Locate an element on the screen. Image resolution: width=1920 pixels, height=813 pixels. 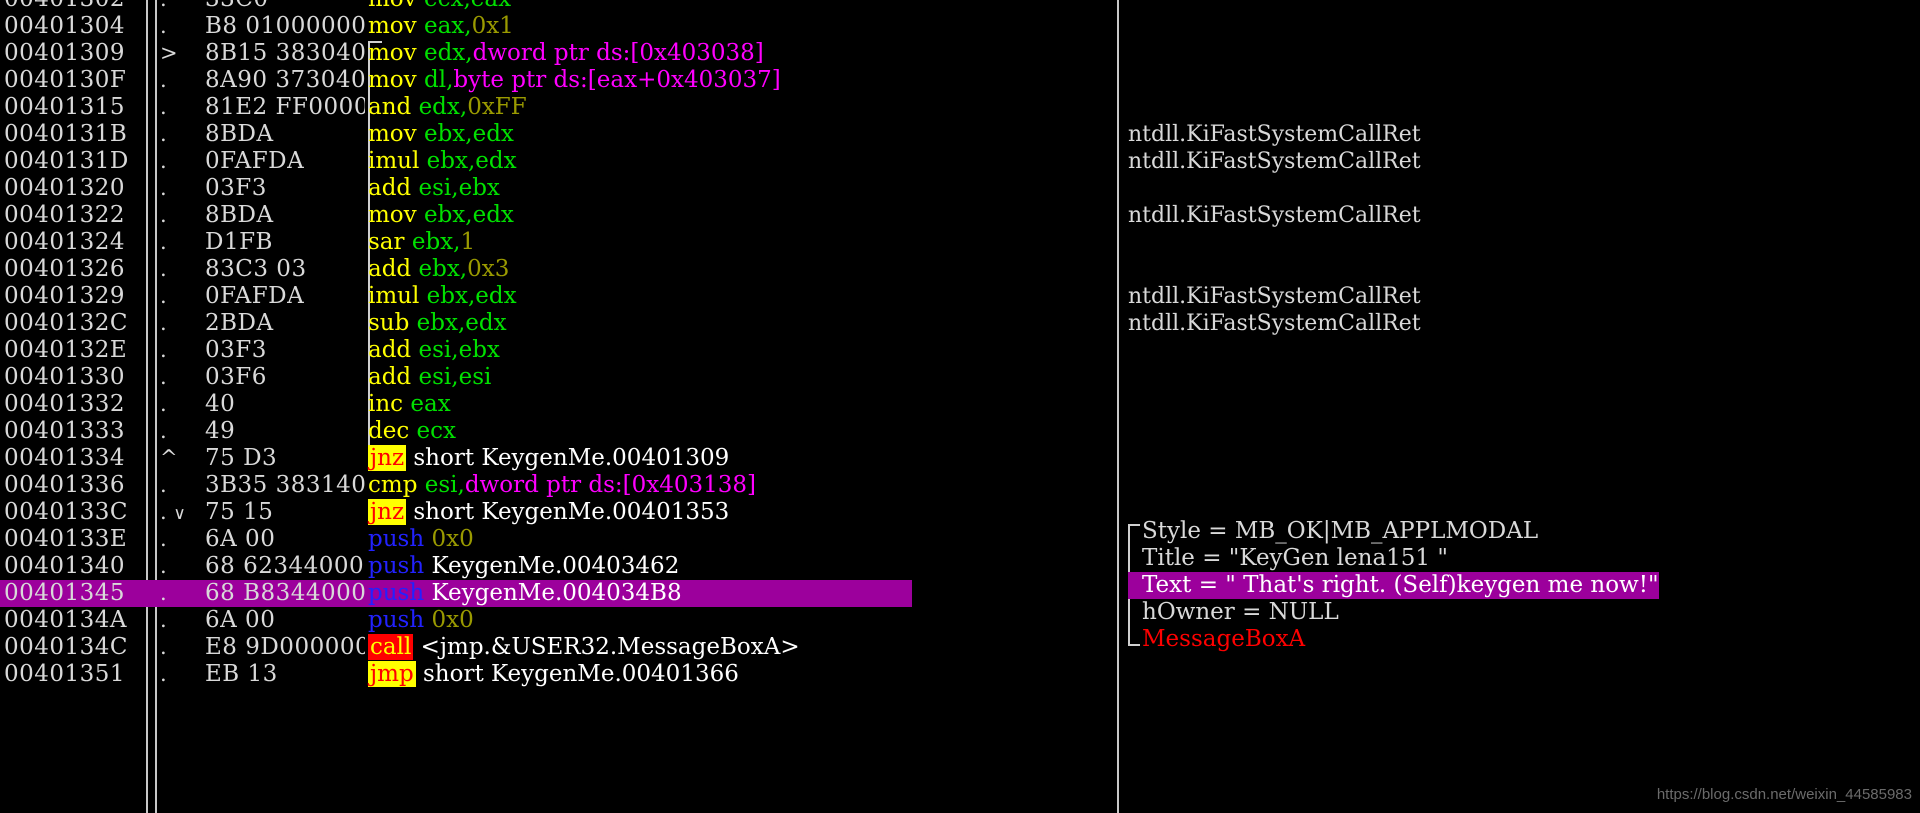
api-call-name: MessageBoxA is located at coordinates (1224, 639).